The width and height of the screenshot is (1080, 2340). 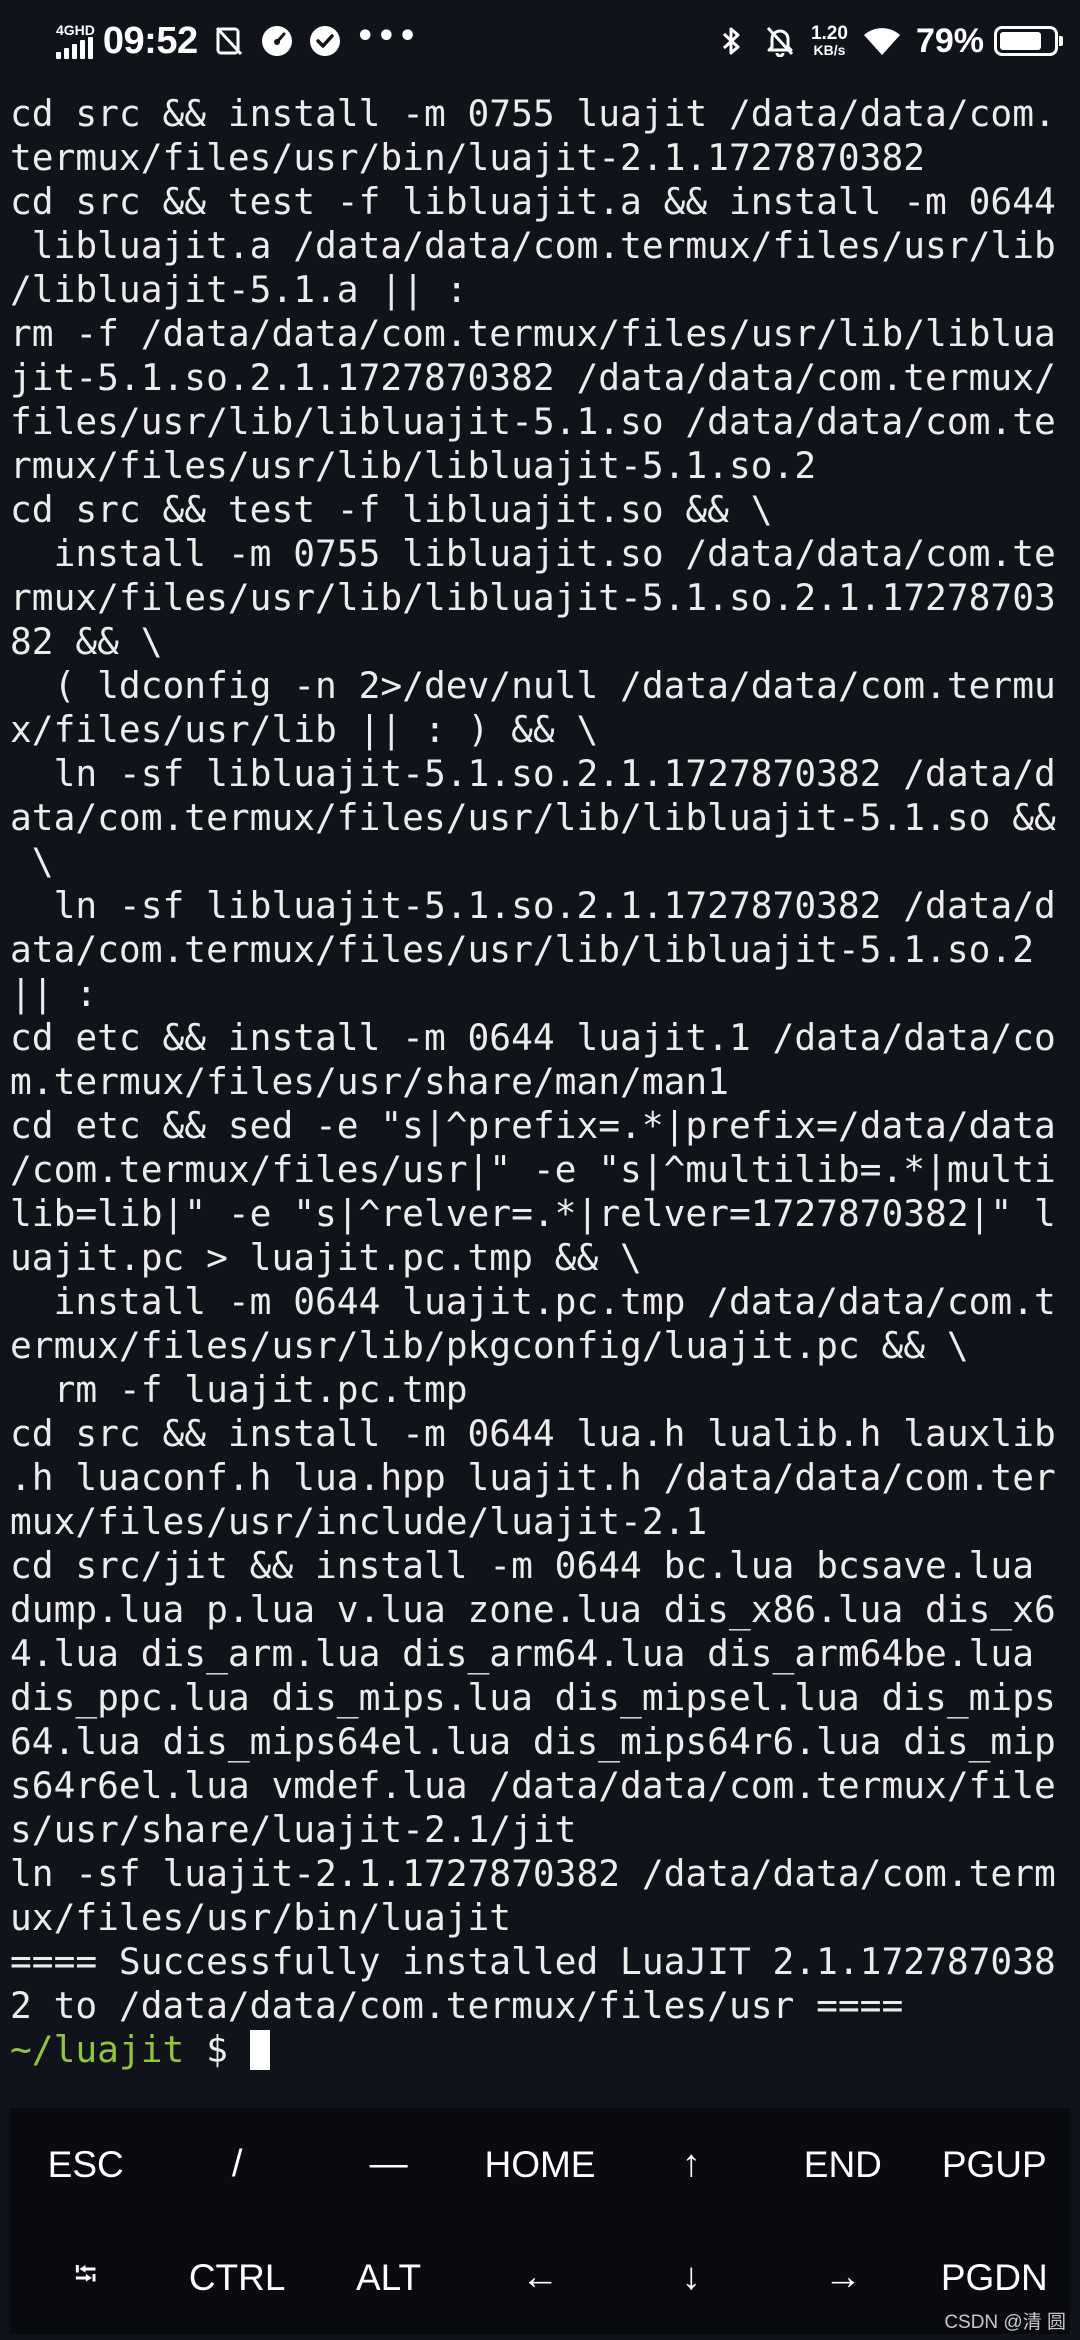 I want to click on network-speed-unit: KB/s, so click(x=829, y=50).